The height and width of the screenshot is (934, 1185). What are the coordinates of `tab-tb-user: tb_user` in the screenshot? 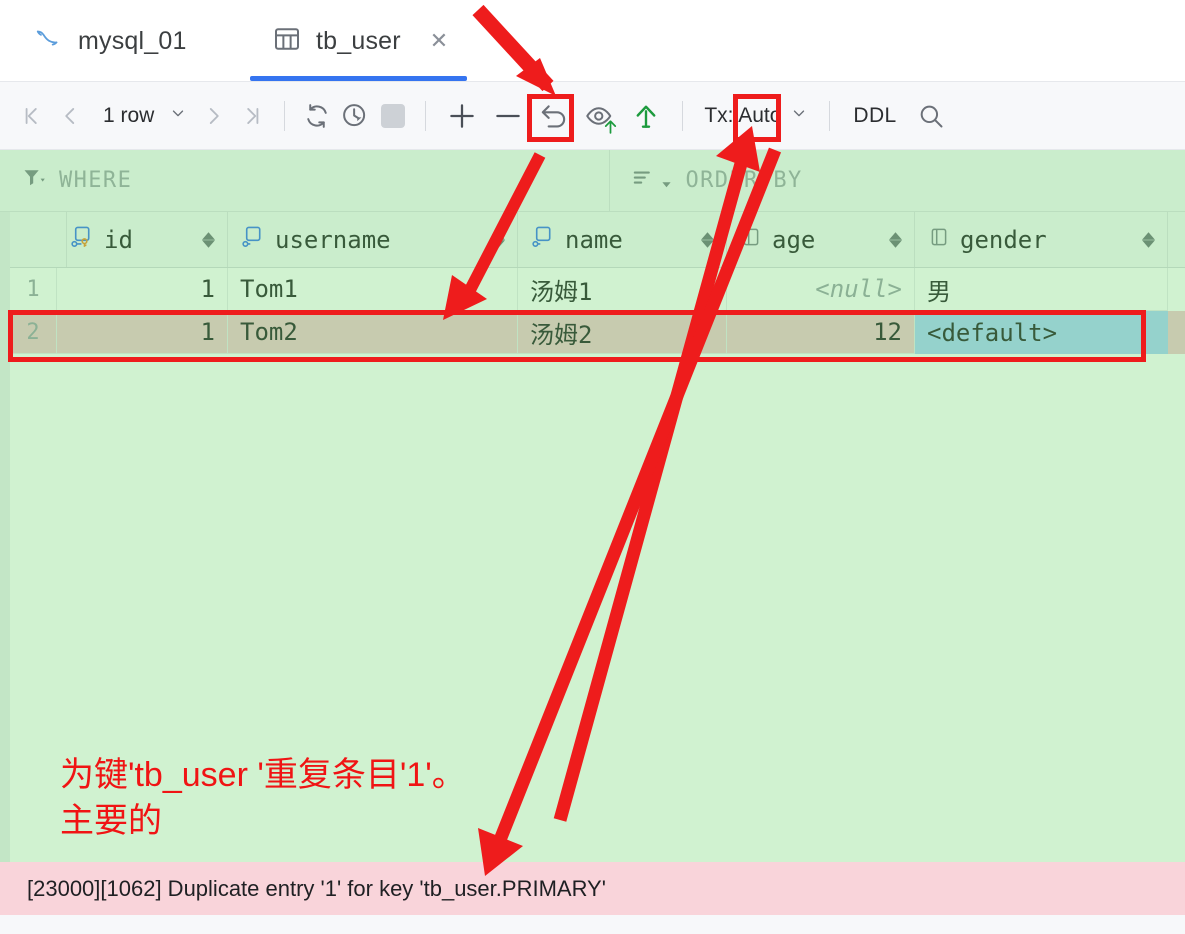 It's located at (336, 41).